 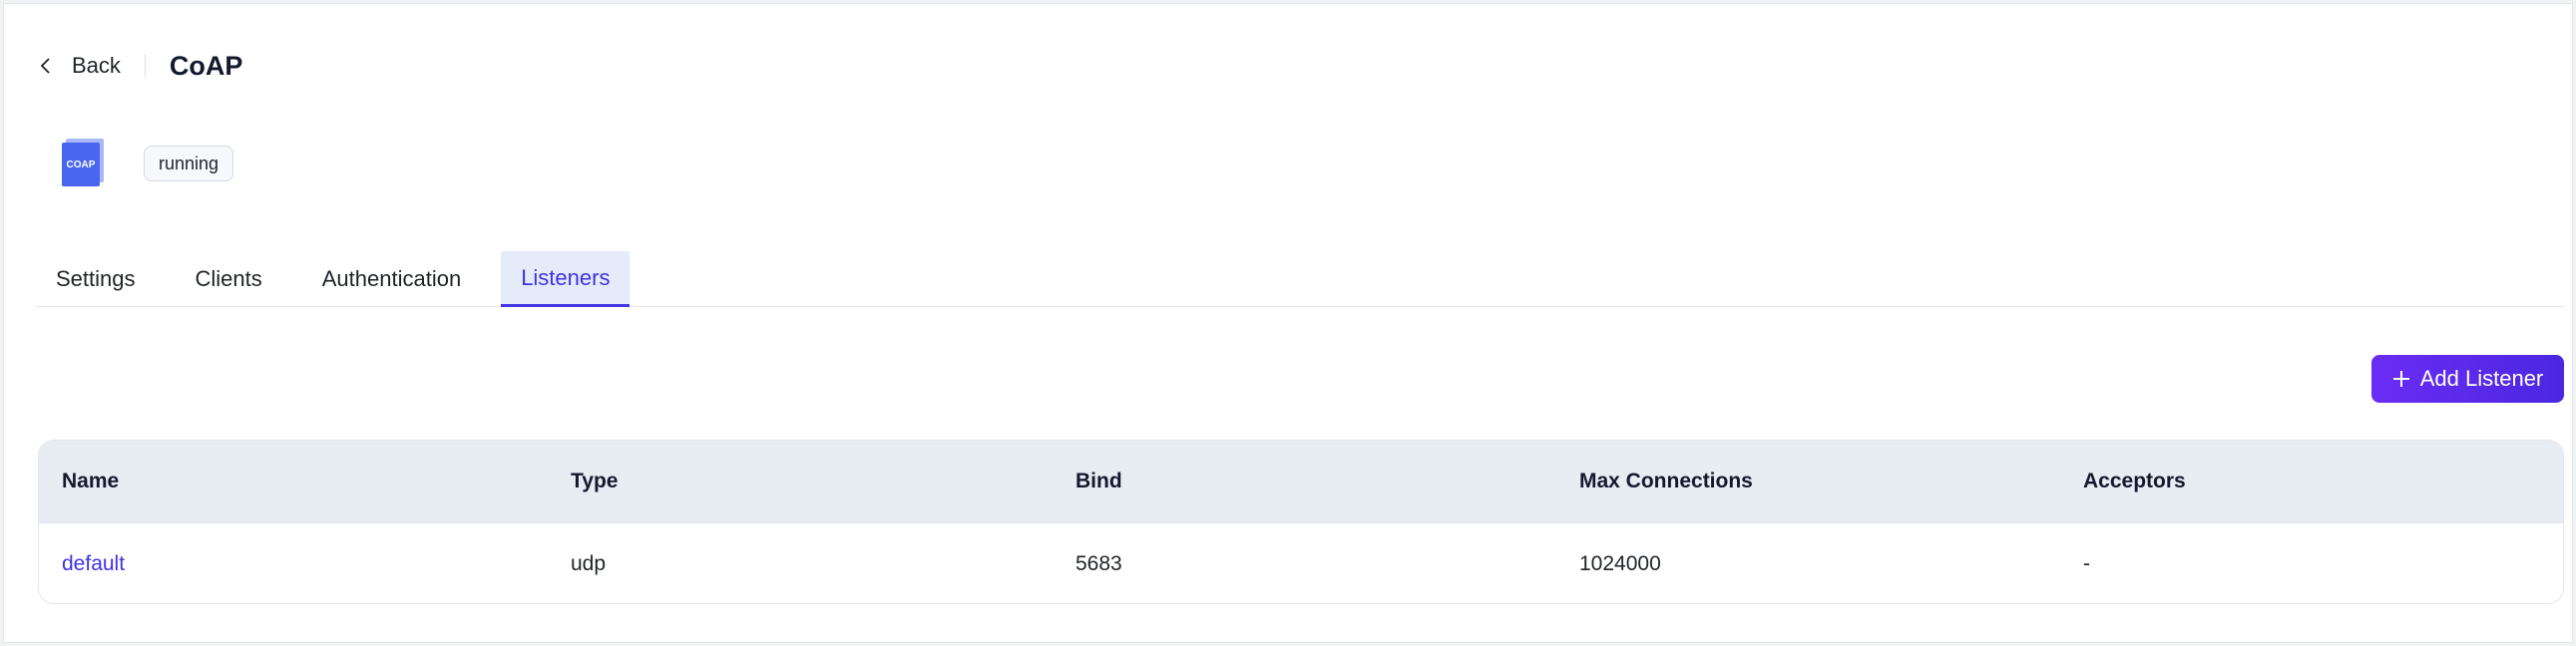 What do you see at coordinates (45, 66) in the screenshot?
I see `chevron-left-icon` at bounding box center [45, 66].